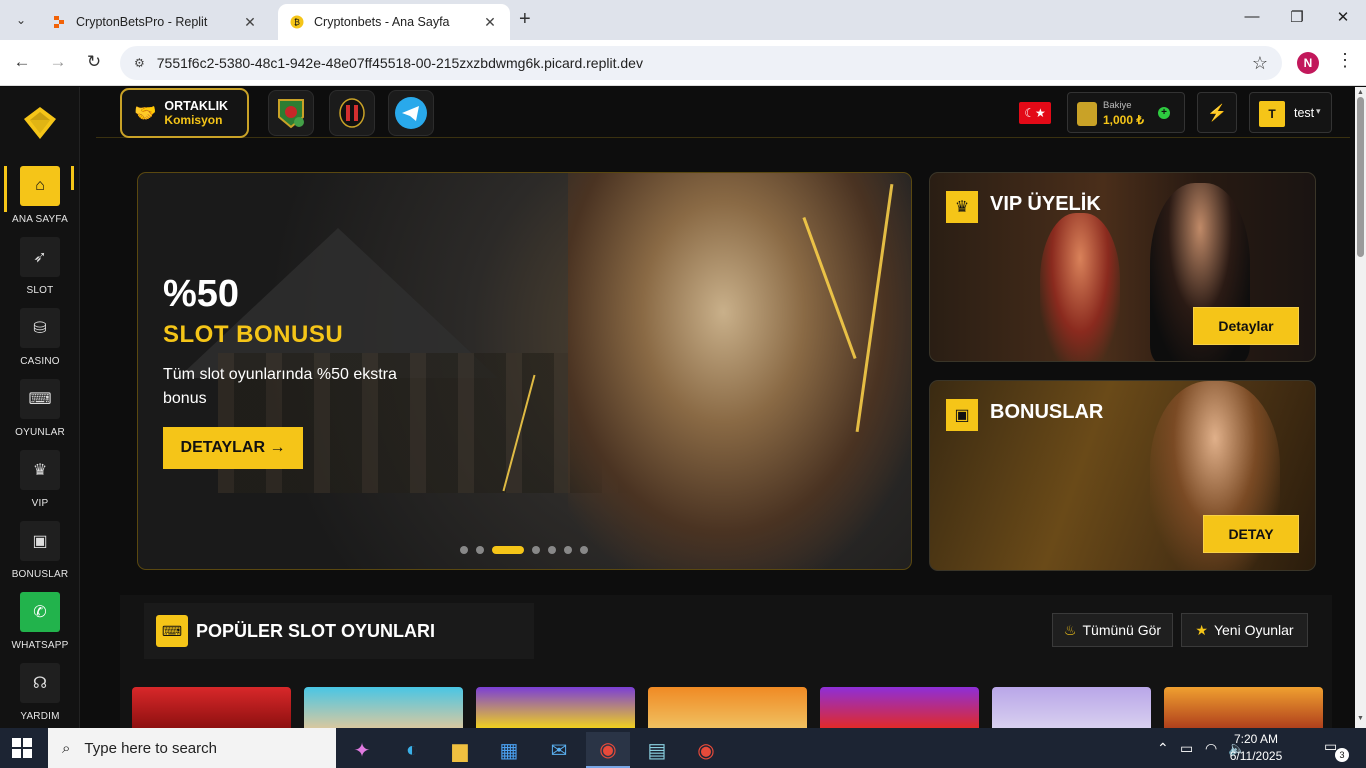  Describe the element at coordinates (739, 371) in the screenshot. I see `hero-zeus-image` at that location.